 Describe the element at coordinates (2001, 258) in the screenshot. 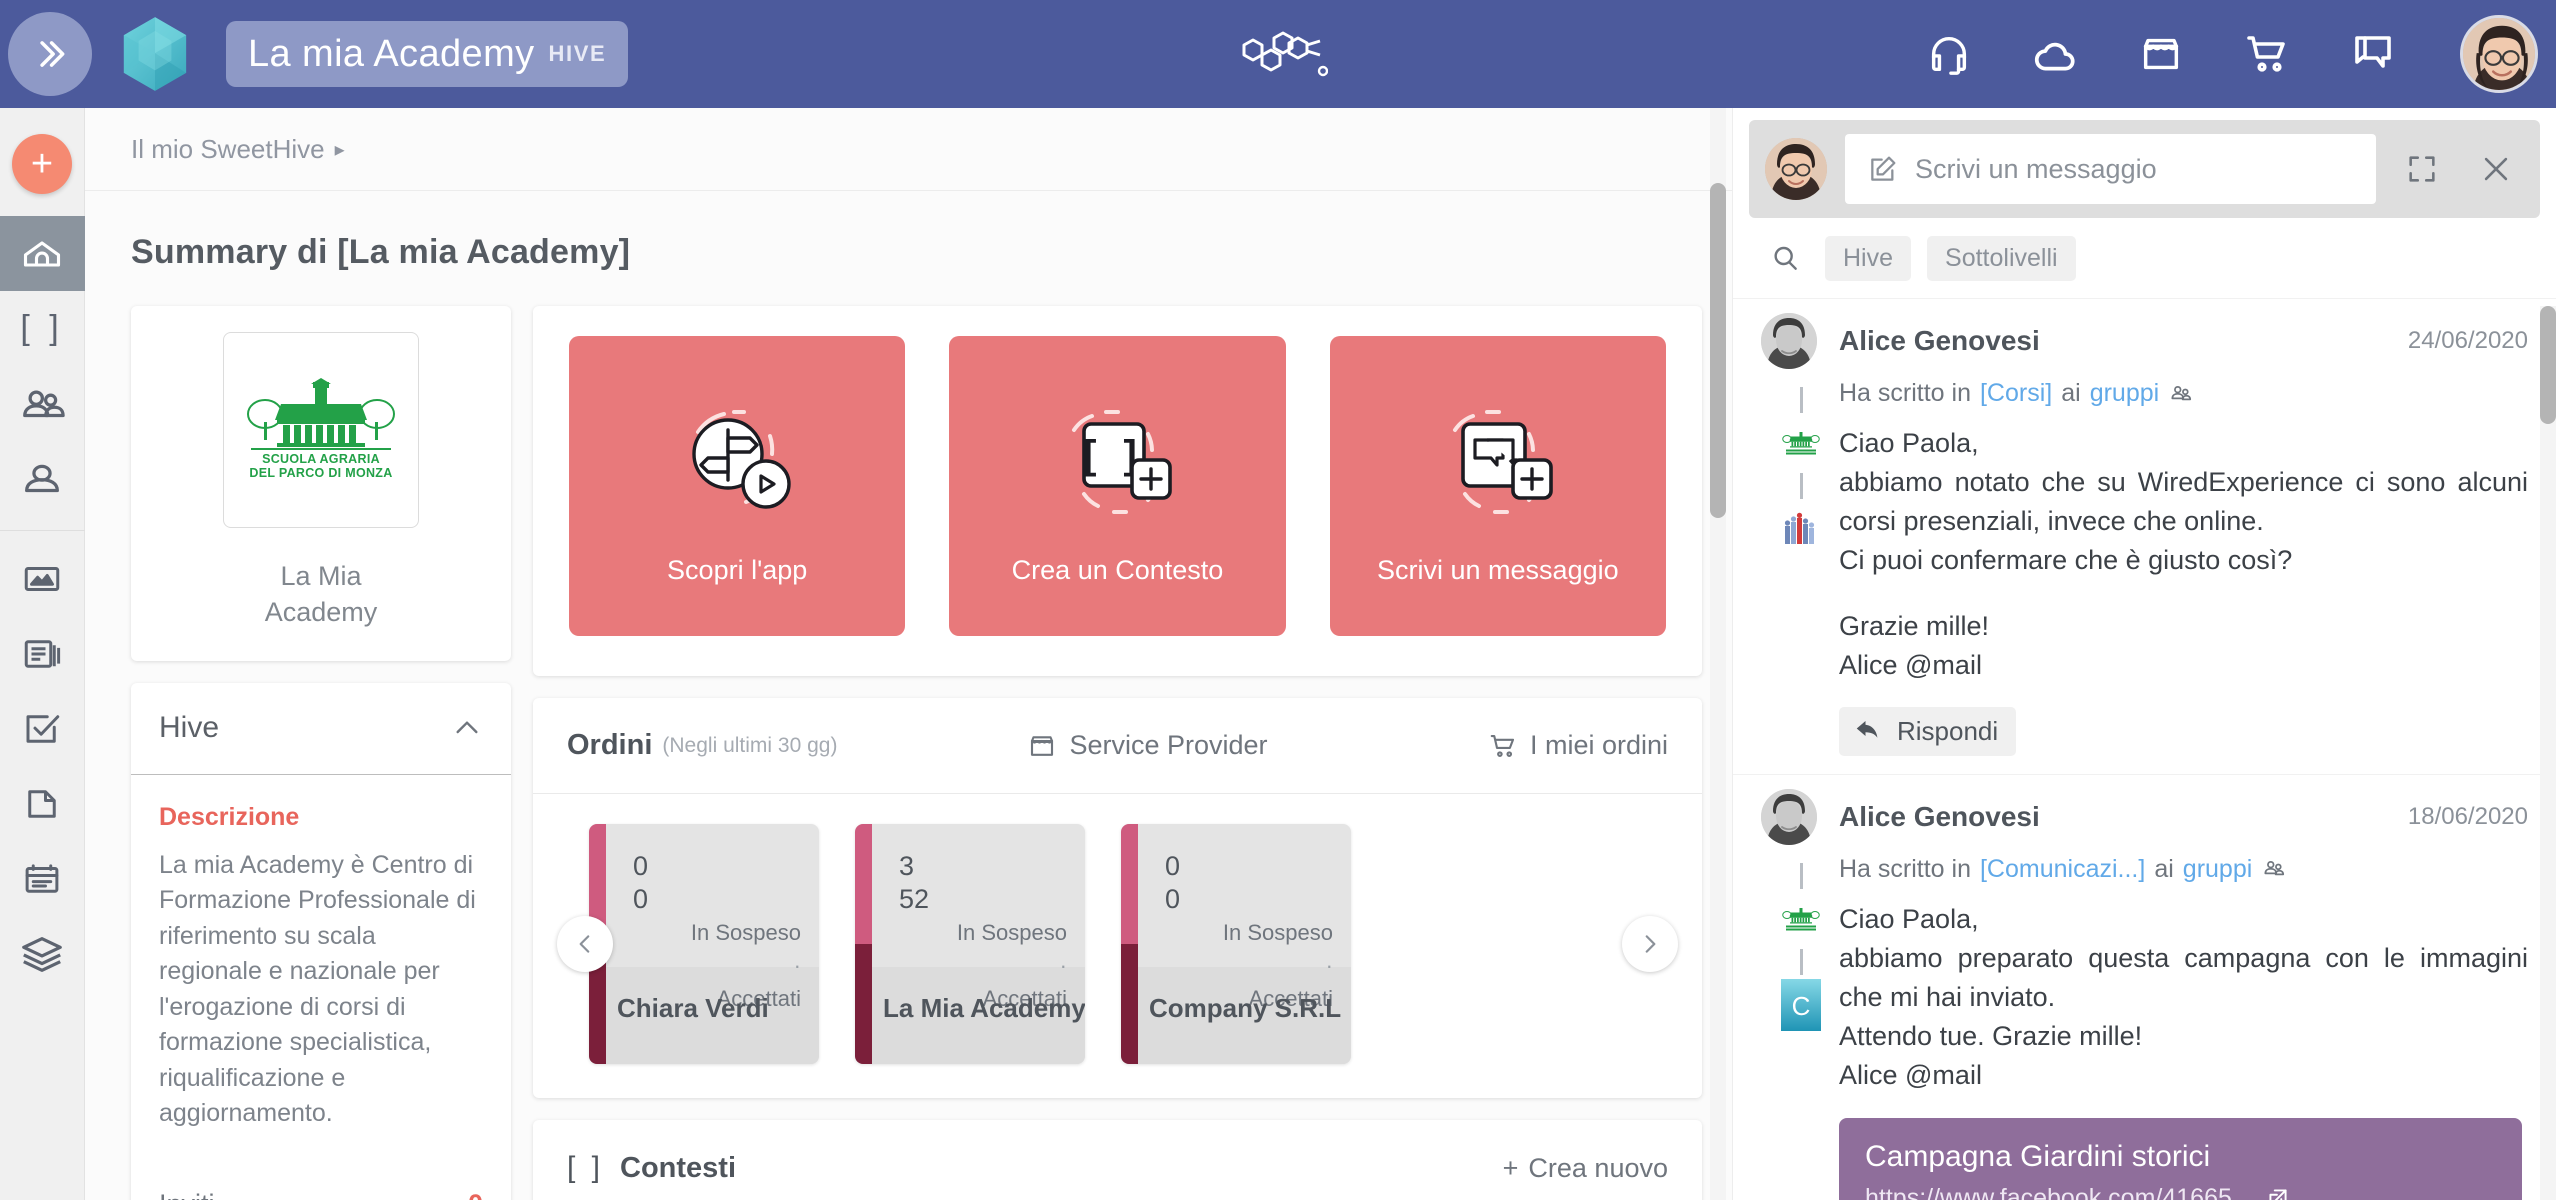

I see `chat-filter-sottolivelli: Sottolivelli` at that location.